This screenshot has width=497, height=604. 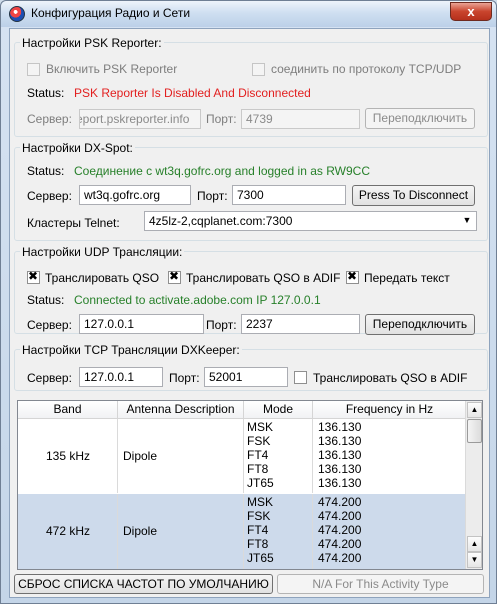 I want to click on udp-broadcast-adif-checkbox, so click(x=174, y=276).